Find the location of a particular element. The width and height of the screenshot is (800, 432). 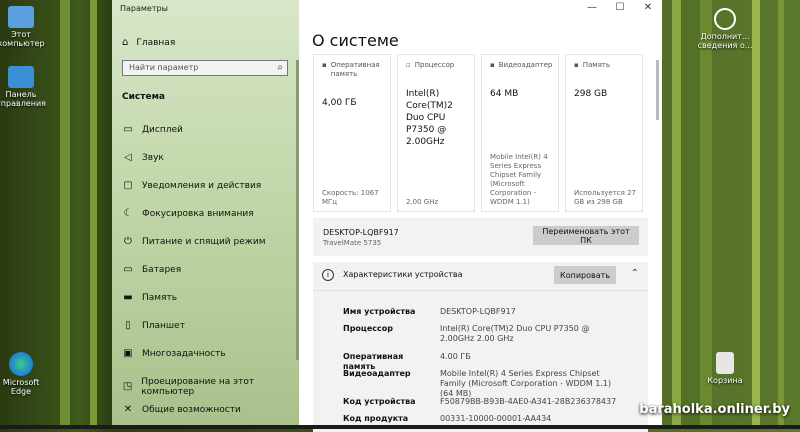

desktop-icon-label: Этот компьютер is located at coordinates (22, 39).